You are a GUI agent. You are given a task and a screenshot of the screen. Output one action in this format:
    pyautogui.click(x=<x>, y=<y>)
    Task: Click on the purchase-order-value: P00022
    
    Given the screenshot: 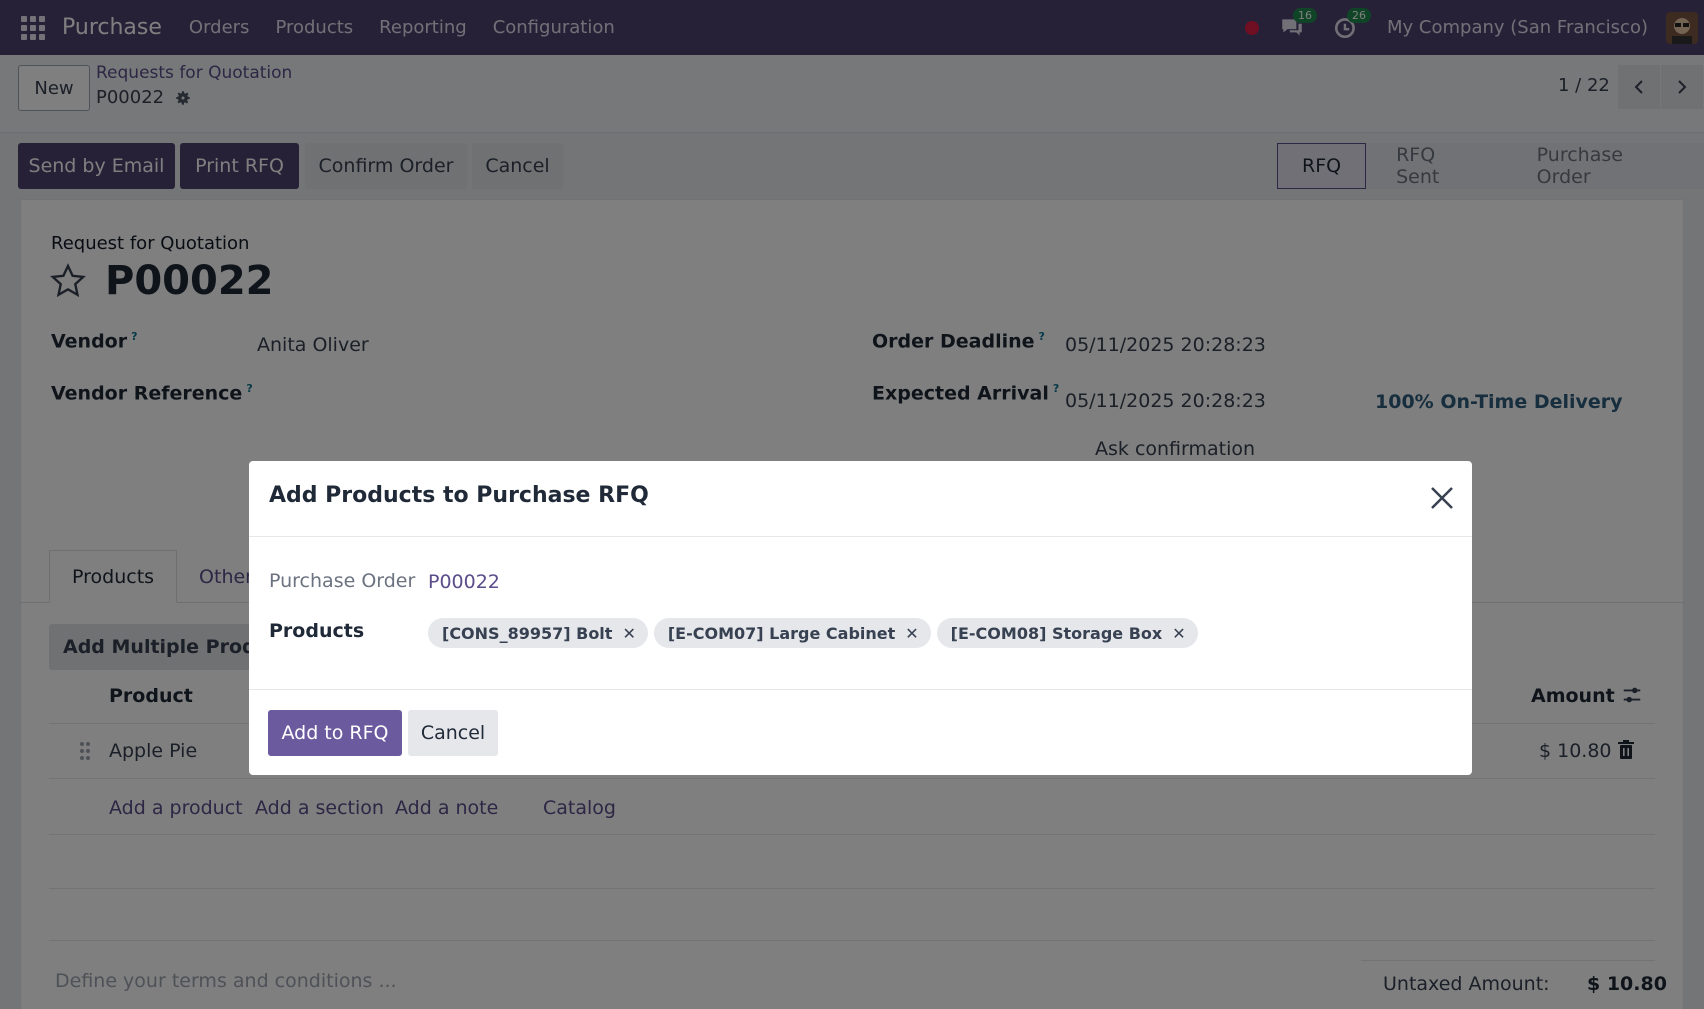 What is the action you would take?
    pyautogui.click(x=464, y=582)
    